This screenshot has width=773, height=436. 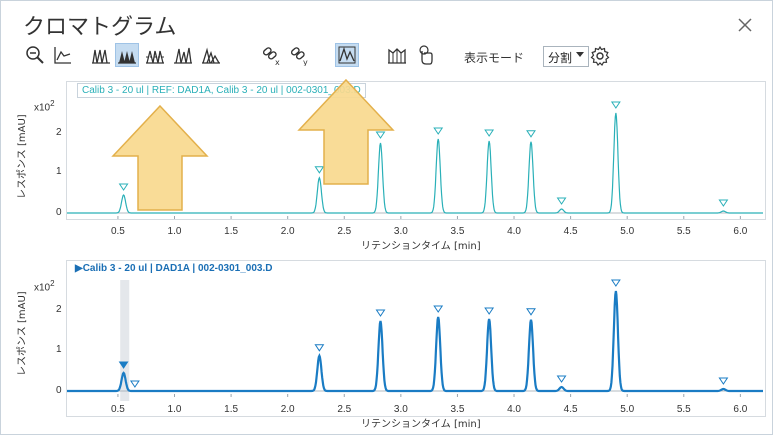 I want to click on panel2-x-tick-label: 5.0, so click(x=627, y=409).